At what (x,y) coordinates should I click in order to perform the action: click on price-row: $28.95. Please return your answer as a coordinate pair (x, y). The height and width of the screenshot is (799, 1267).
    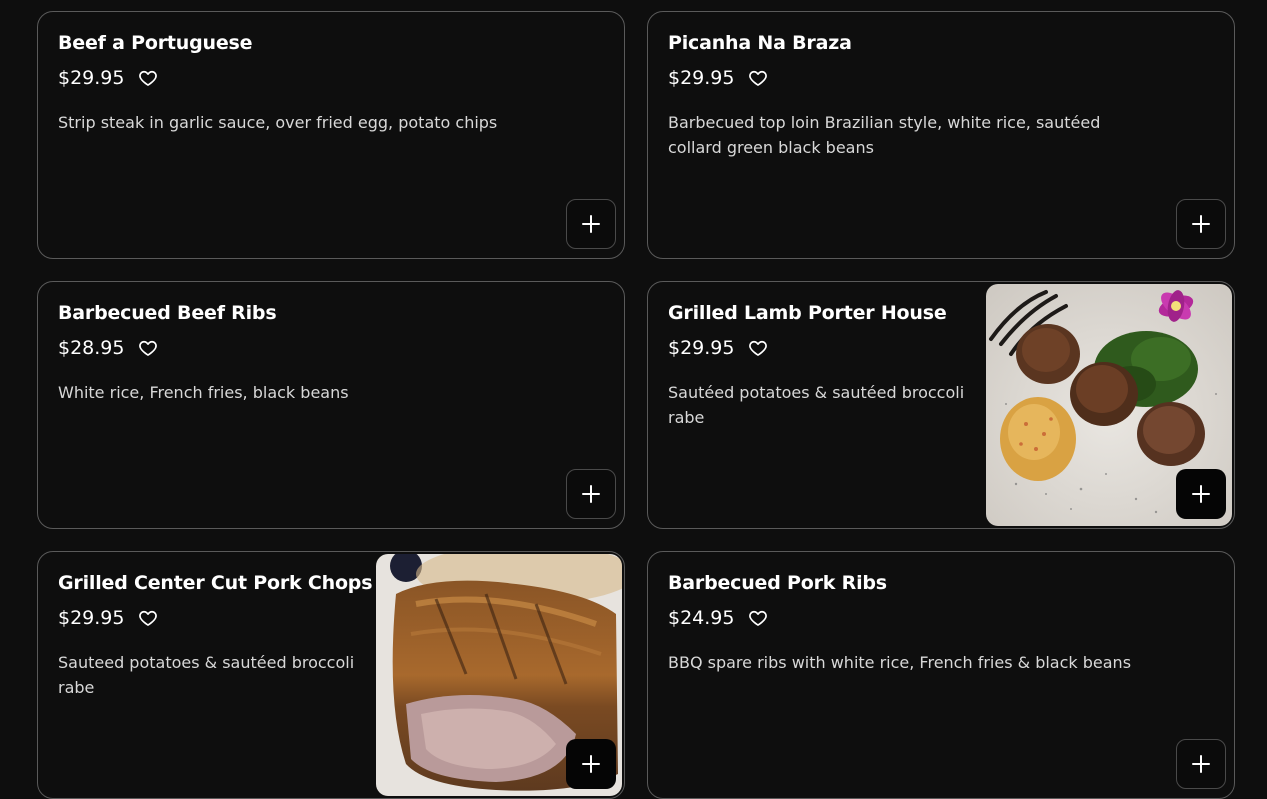
    Looking at the image, I should click on (108, 348).